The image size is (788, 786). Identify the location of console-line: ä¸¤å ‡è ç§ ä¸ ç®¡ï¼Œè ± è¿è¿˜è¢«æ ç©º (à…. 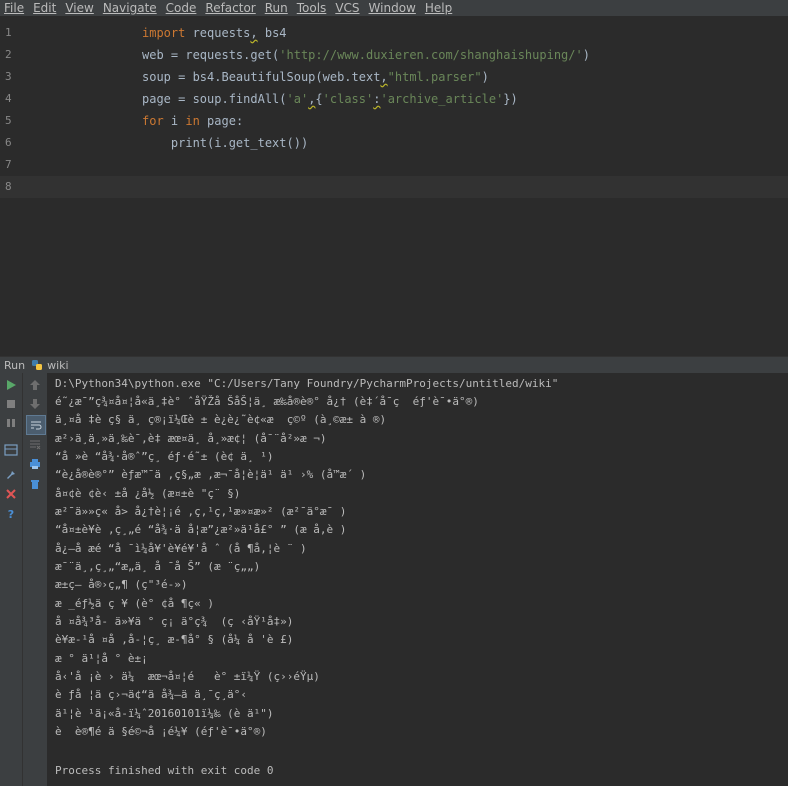
(221, 419).